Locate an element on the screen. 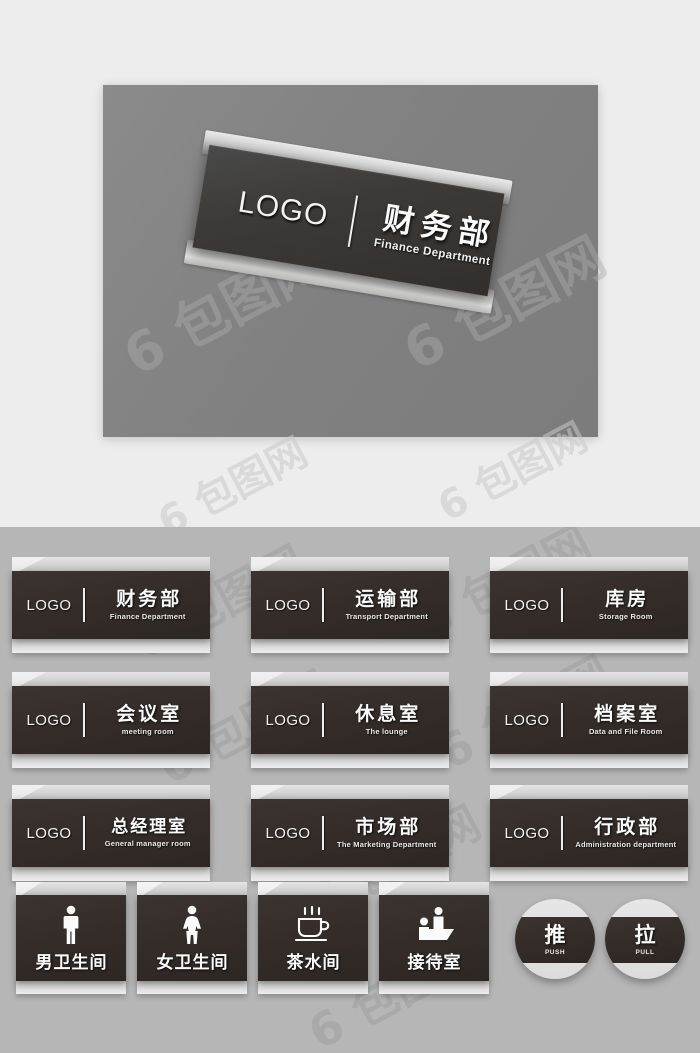 Image resolution: width=700 pixels, height=1053 pixels. icon-sign: 茶水间 is located at coordinates (313, 938).